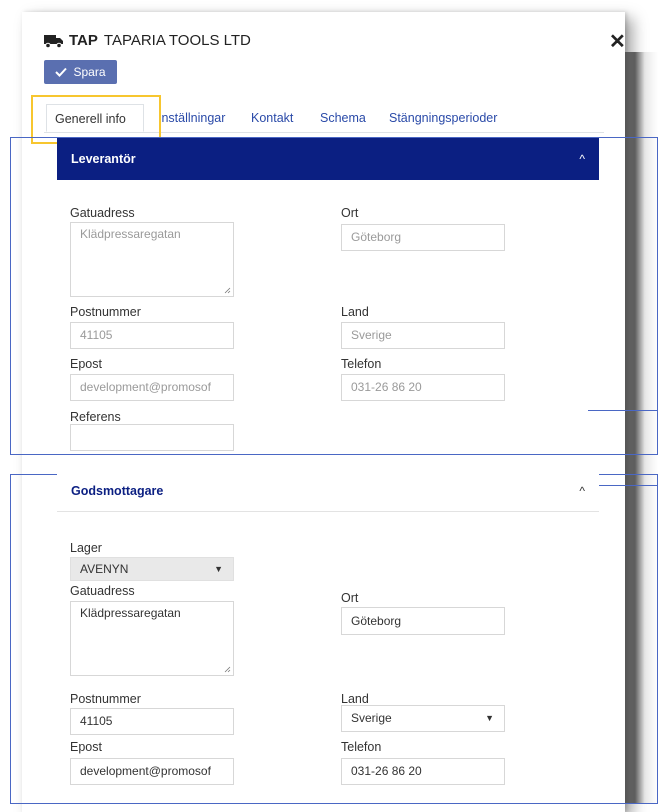 The height and width of the screenshot is (812, 658). Describe the element at coordinates (623, 410) in the screenshot. I see `annotation-line` at that location.